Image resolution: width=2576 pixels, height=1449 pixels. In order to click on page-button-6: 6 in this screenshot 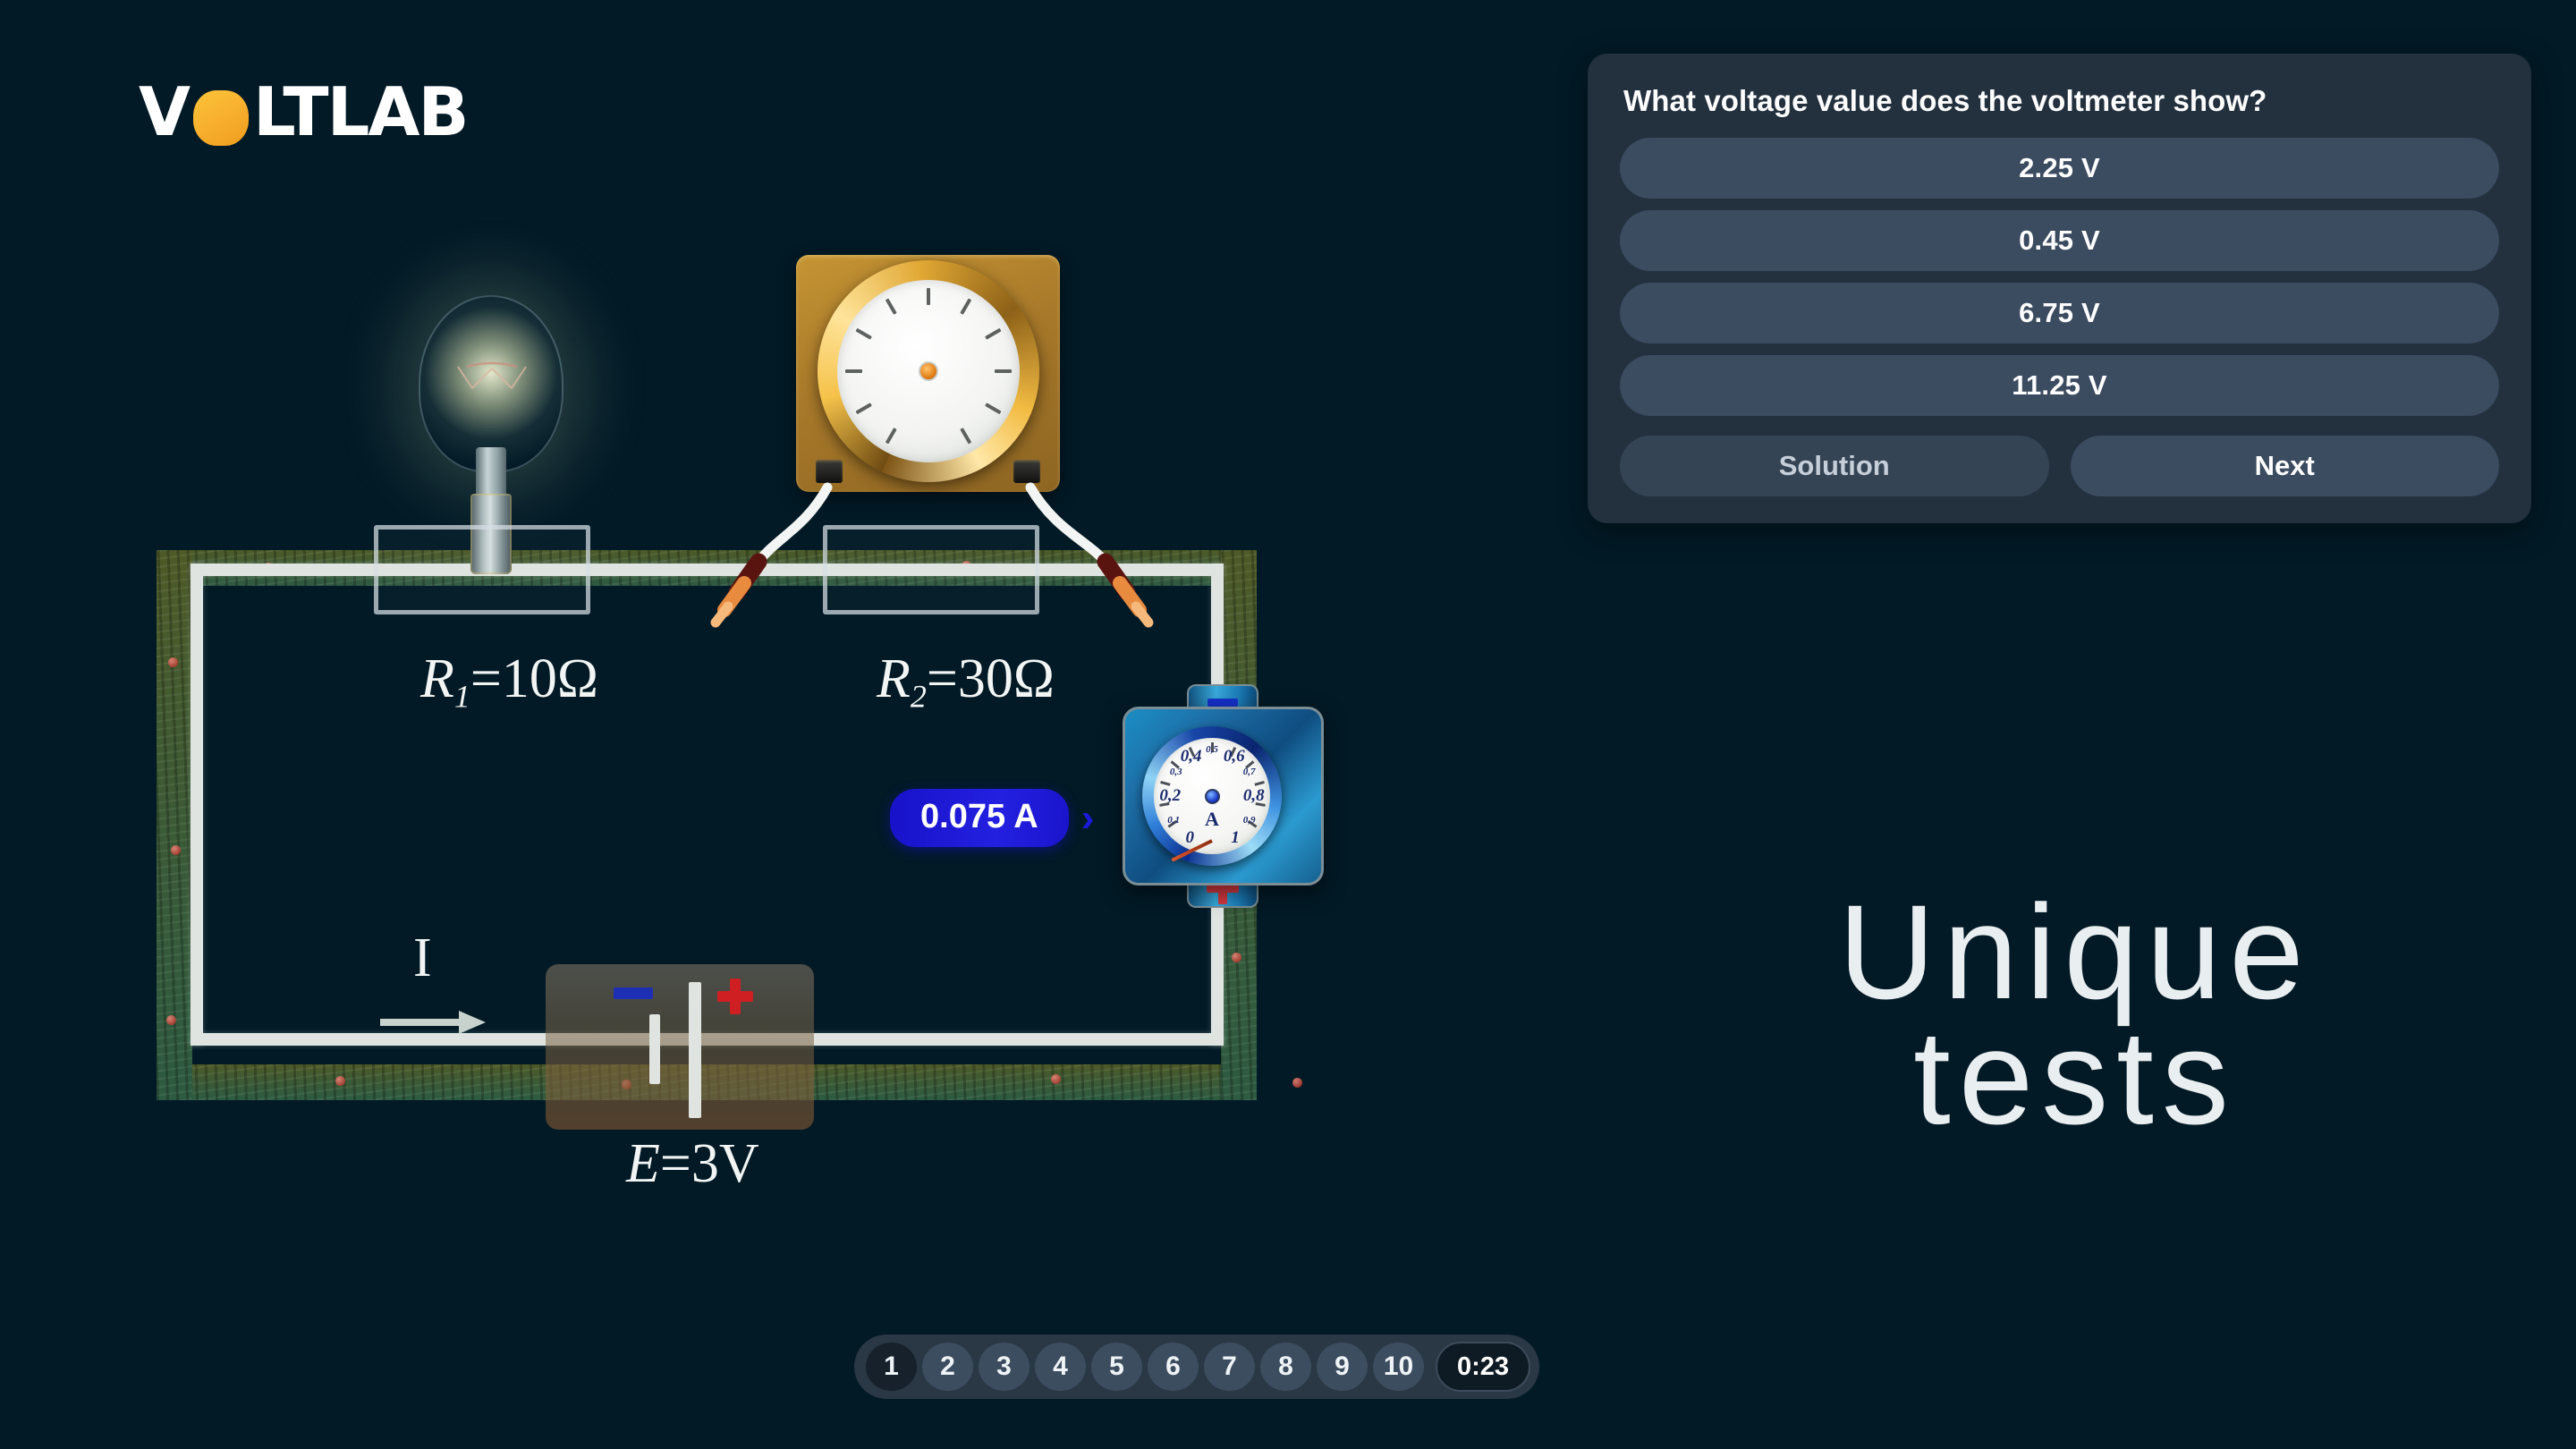, I will do `click(1173, 1367)`.